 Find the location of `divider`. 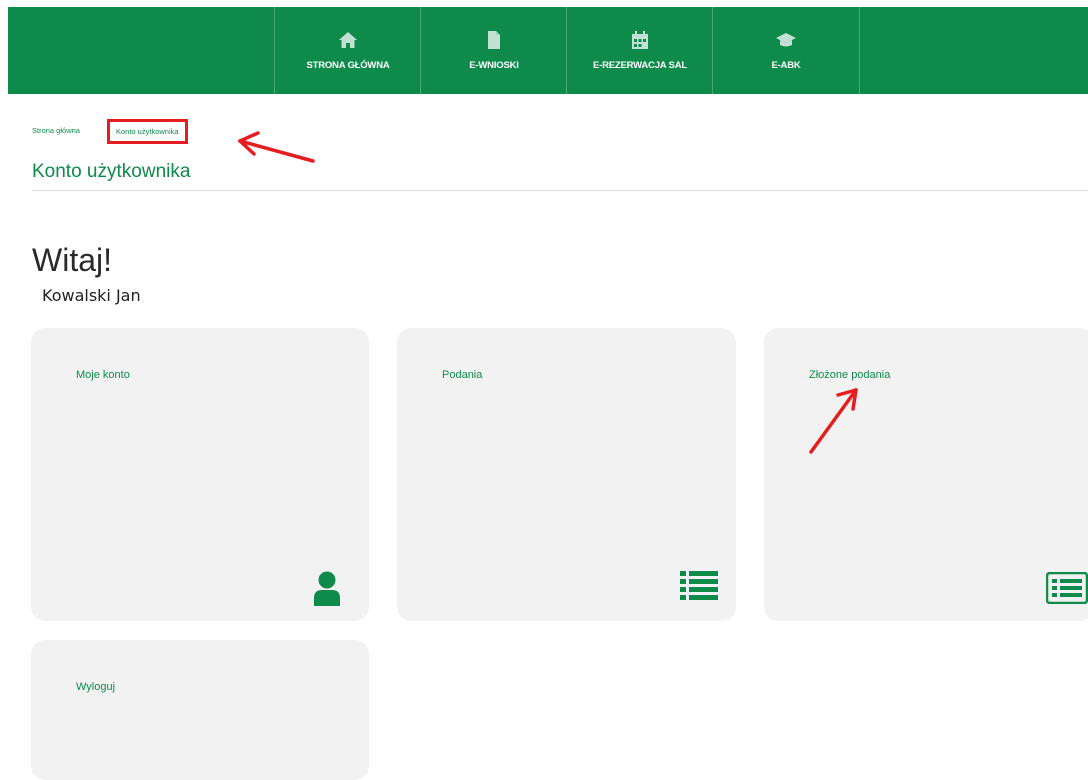

divider is located at coordinates (560, 190).